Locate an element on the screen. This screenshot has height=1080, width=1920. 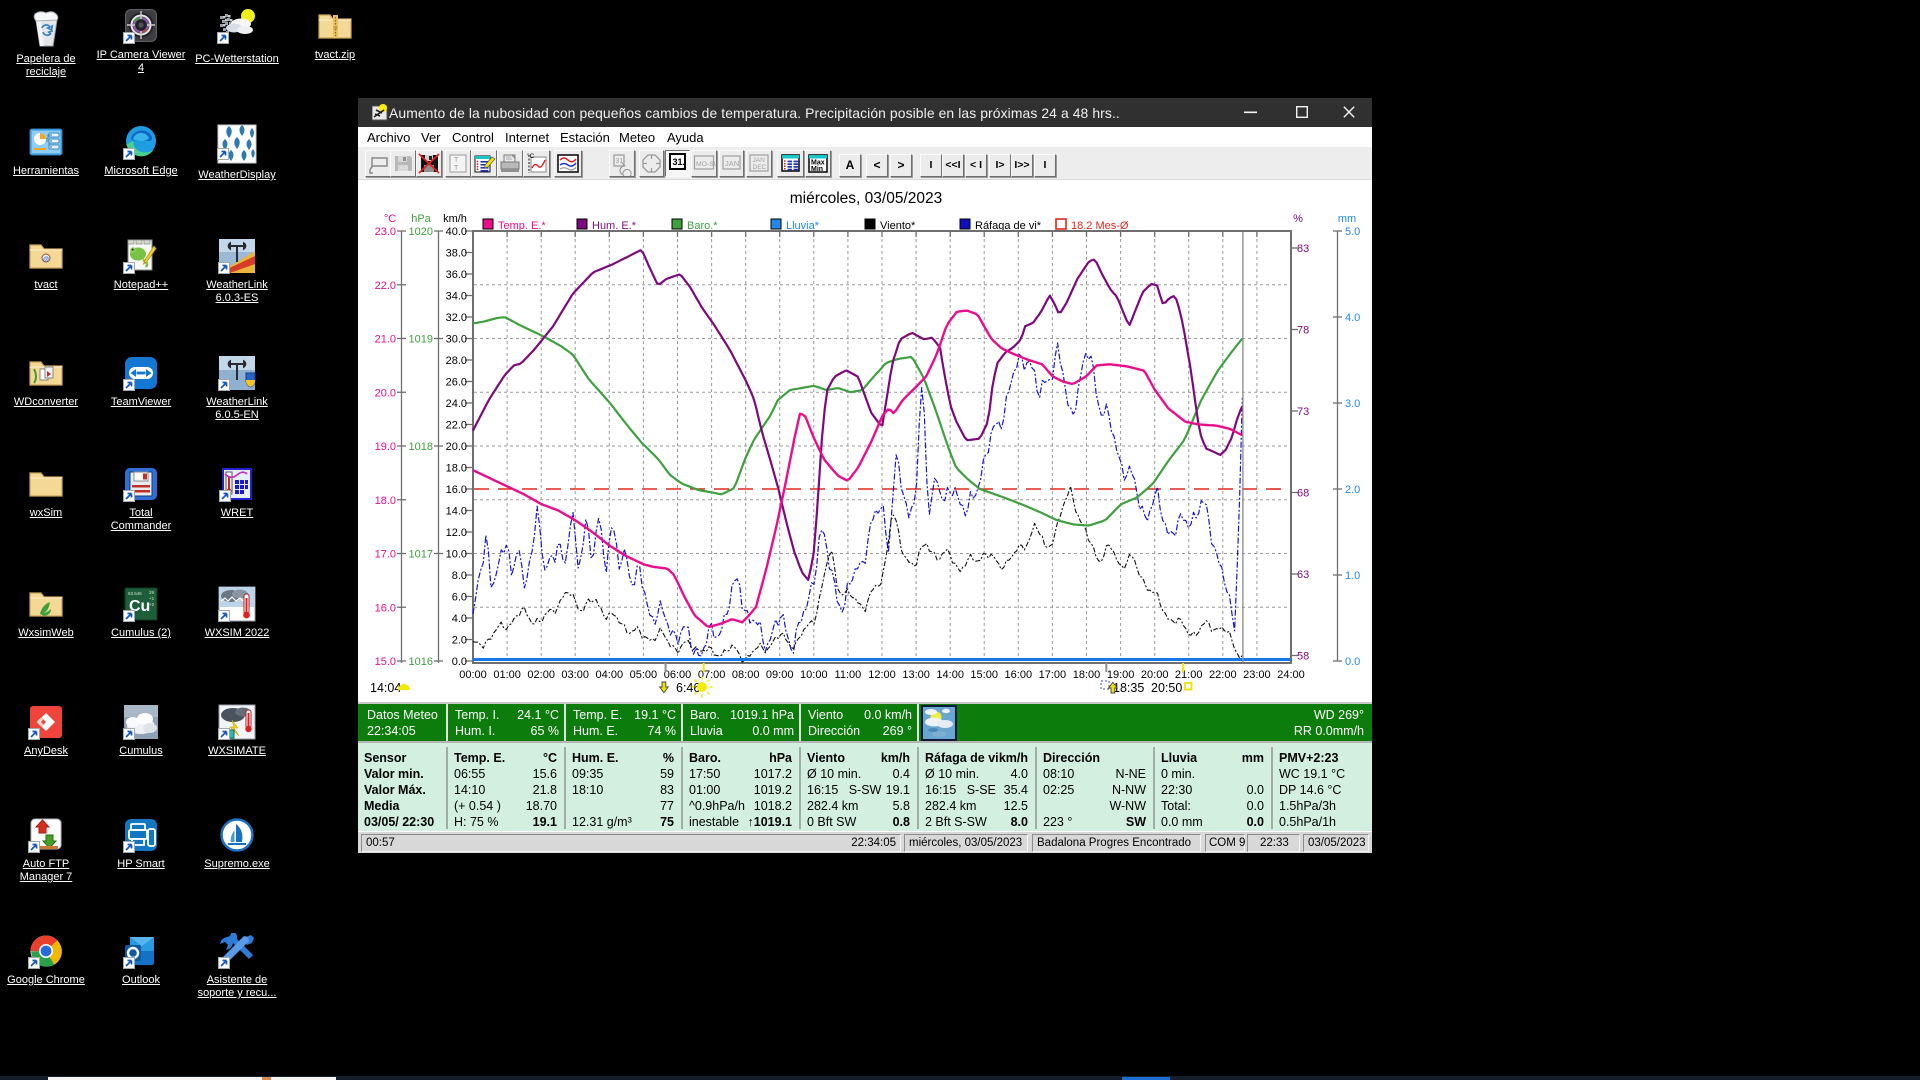
svg-text: 14:00 is located at coordinates (950, 675).